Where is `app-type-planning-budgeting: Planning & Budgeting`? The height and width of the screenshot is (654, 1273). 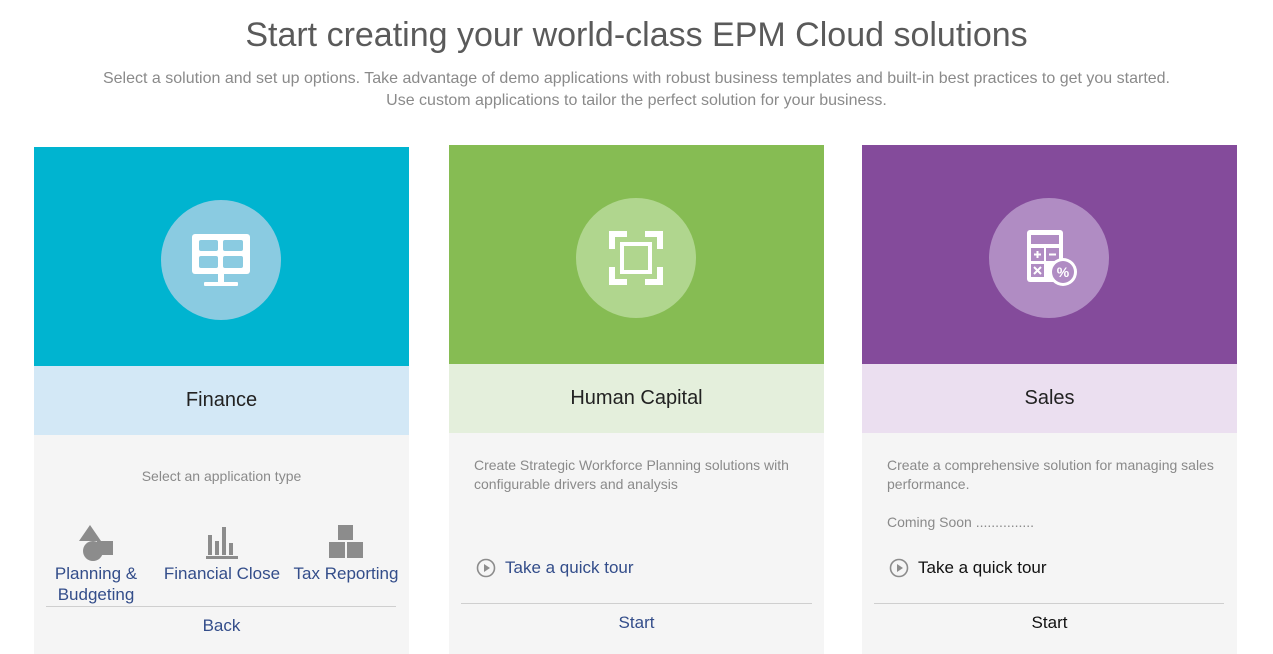
app-type-planning-budgeting: Planning & Budgeting is located at coordinates (96, 564).